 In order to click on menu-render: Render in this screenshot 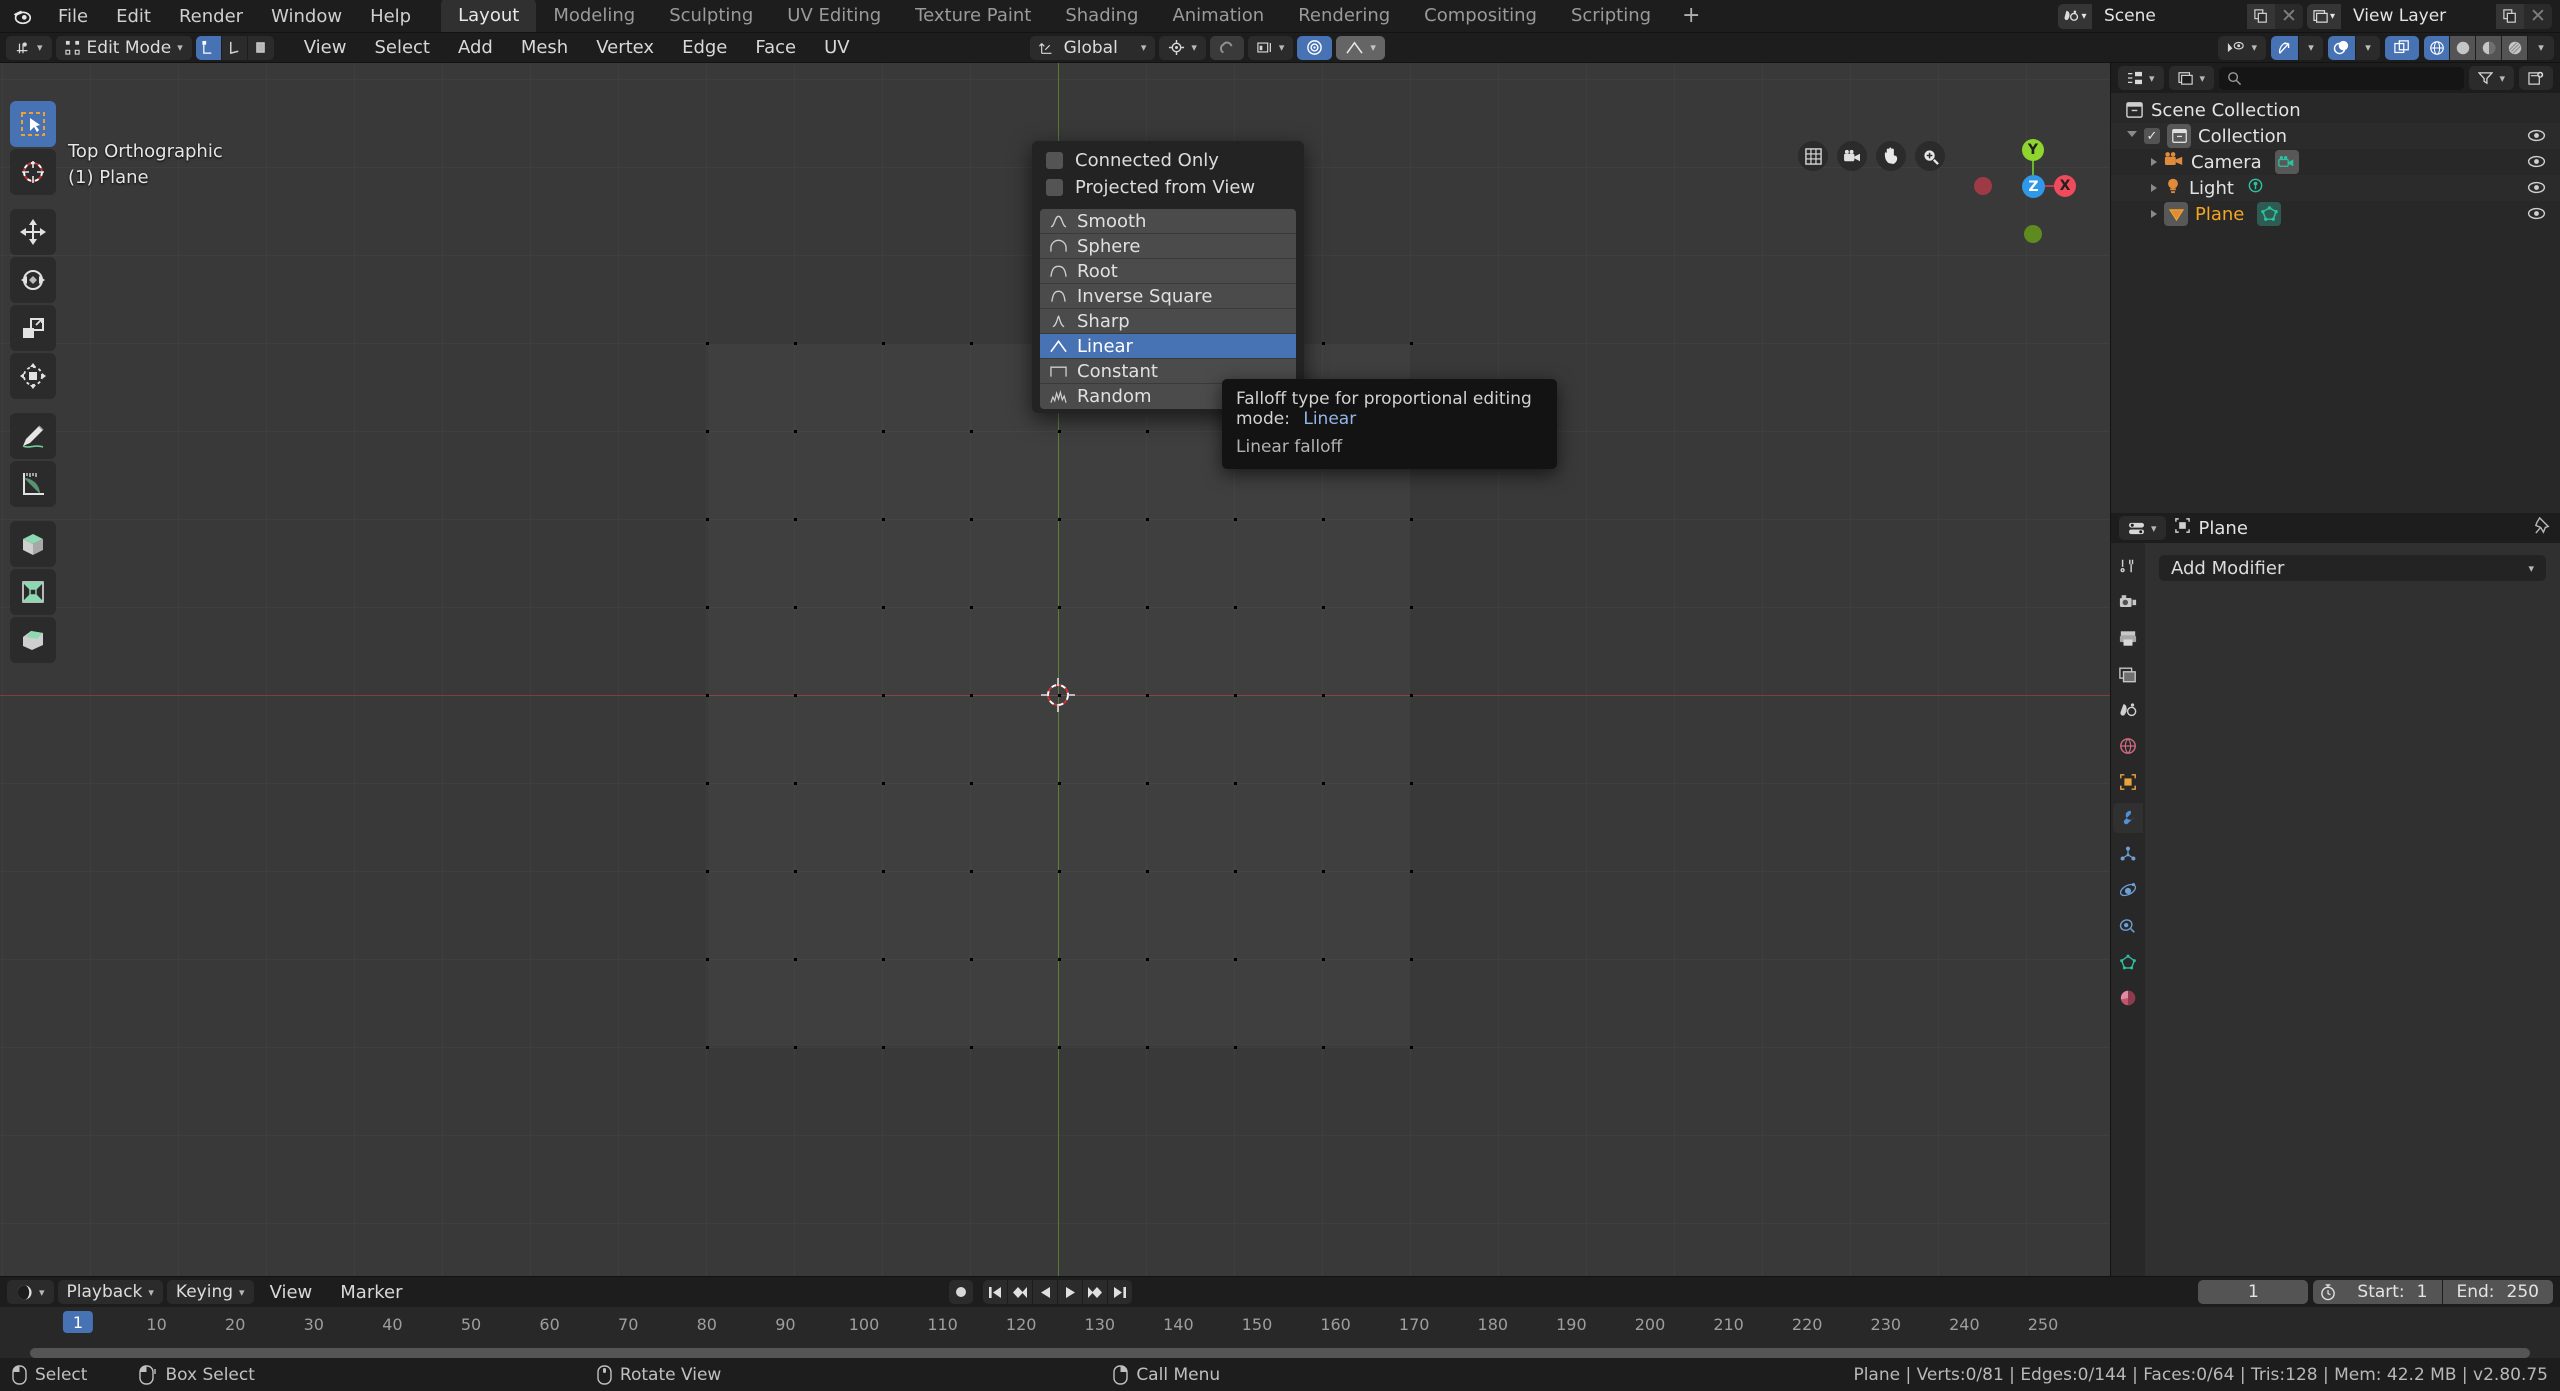, I will do `click(211, 16)`.